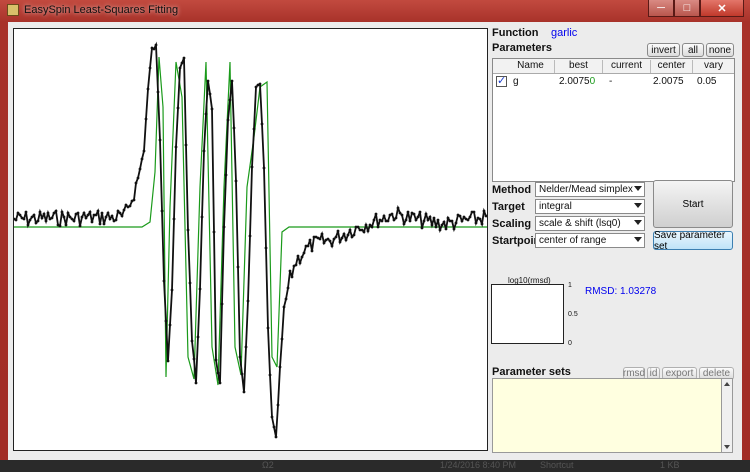  I want to click on param-vary-cell: 0.05, so click(706, 81).